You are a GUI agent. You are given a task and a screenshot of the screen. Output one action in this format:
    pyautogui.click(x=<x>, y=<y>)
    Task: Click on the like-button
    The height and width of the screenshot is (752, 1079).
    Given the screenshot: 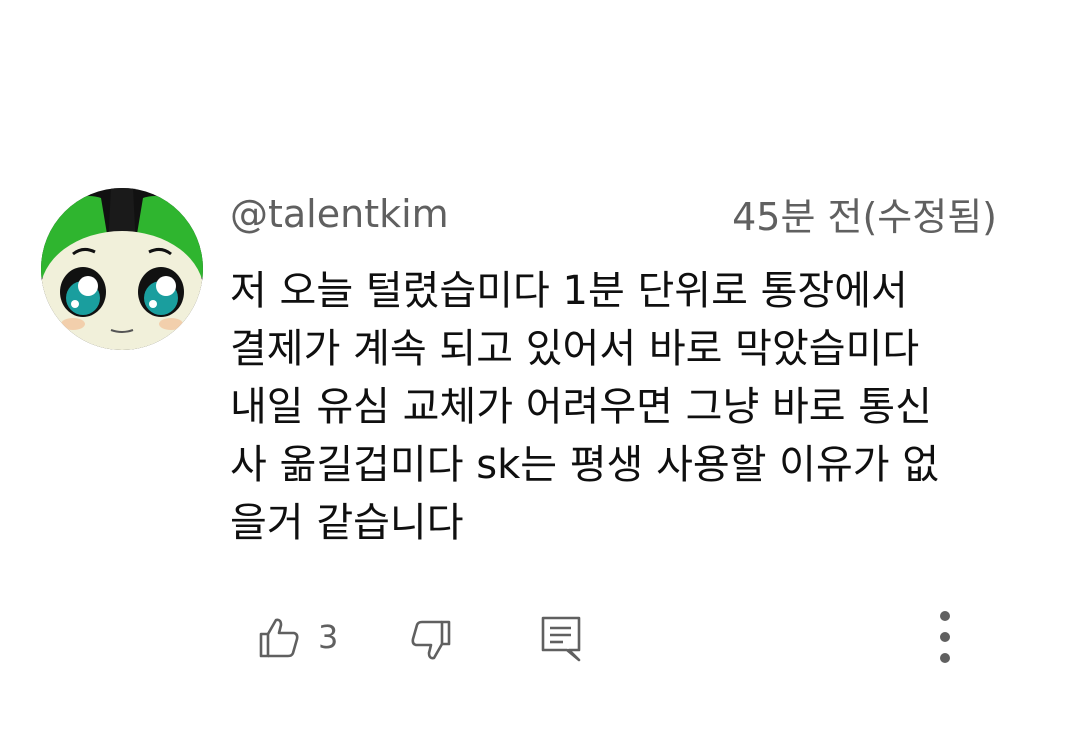 What is the action you would take?
    pyautogui.click(x=279, y=638)
    